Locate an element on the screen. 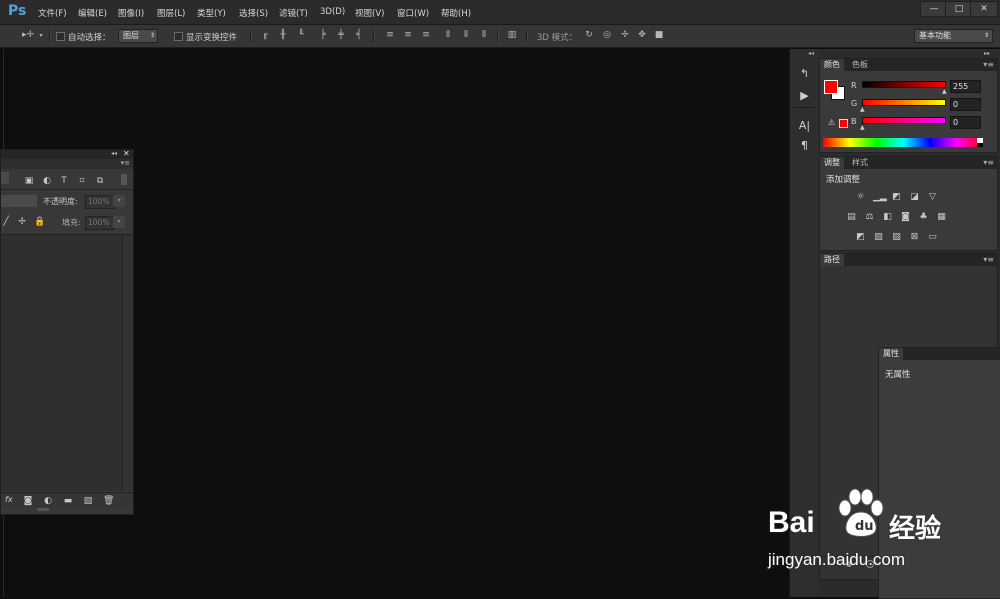 The height and width of the screenshot is (599, 1000). invert-icon: ◩ is located at coordinates (860, 237).